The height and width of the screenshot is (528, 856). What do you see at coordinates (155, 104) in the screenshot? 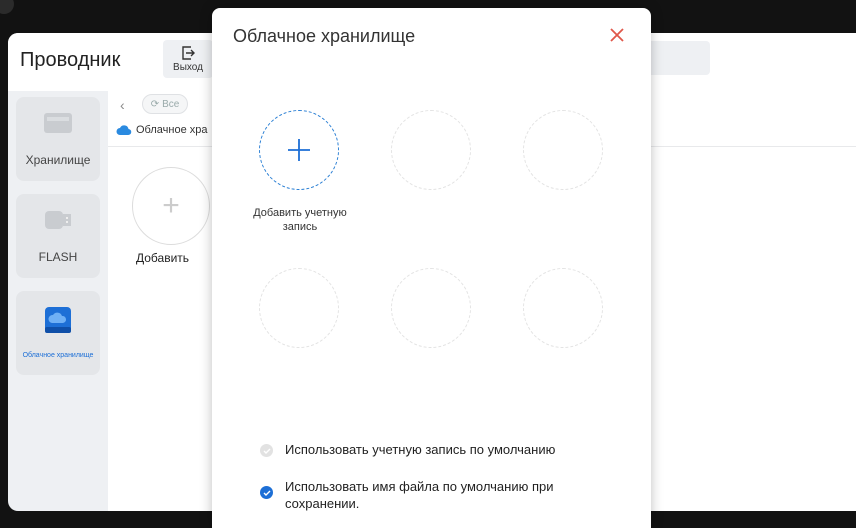
I see `refresh-icon: ⟳` at bounding box center [155, 104].